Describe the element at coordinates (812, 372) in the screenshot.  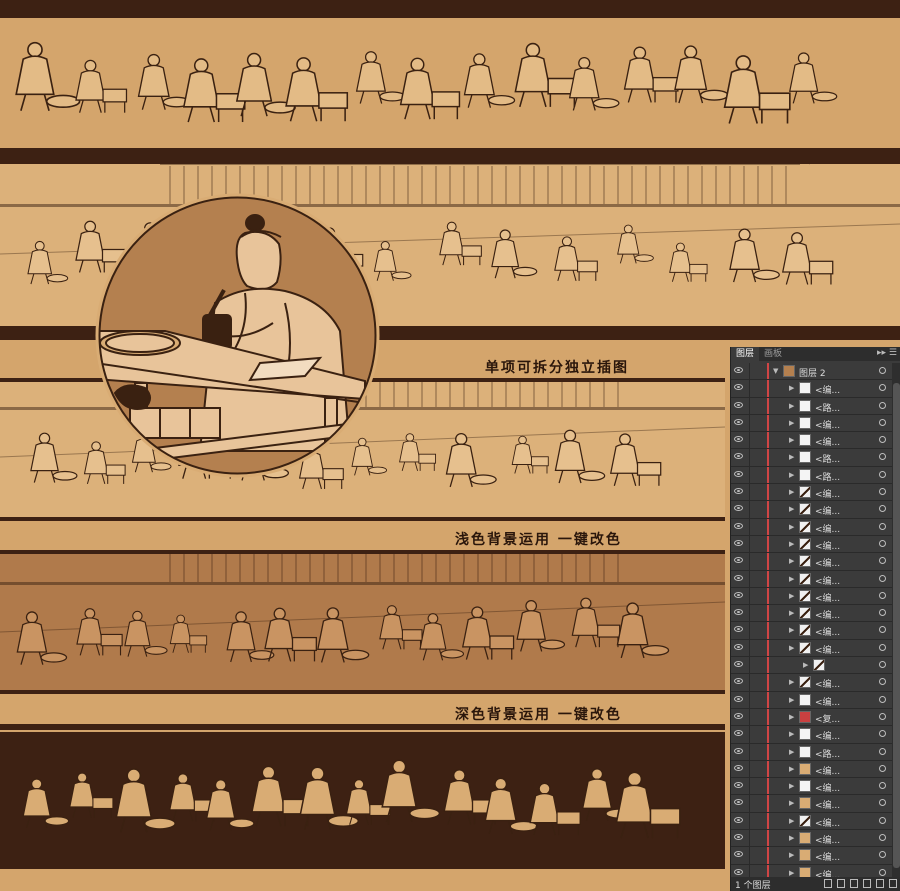
I see `layer-group-name: 图层 2` at that location.